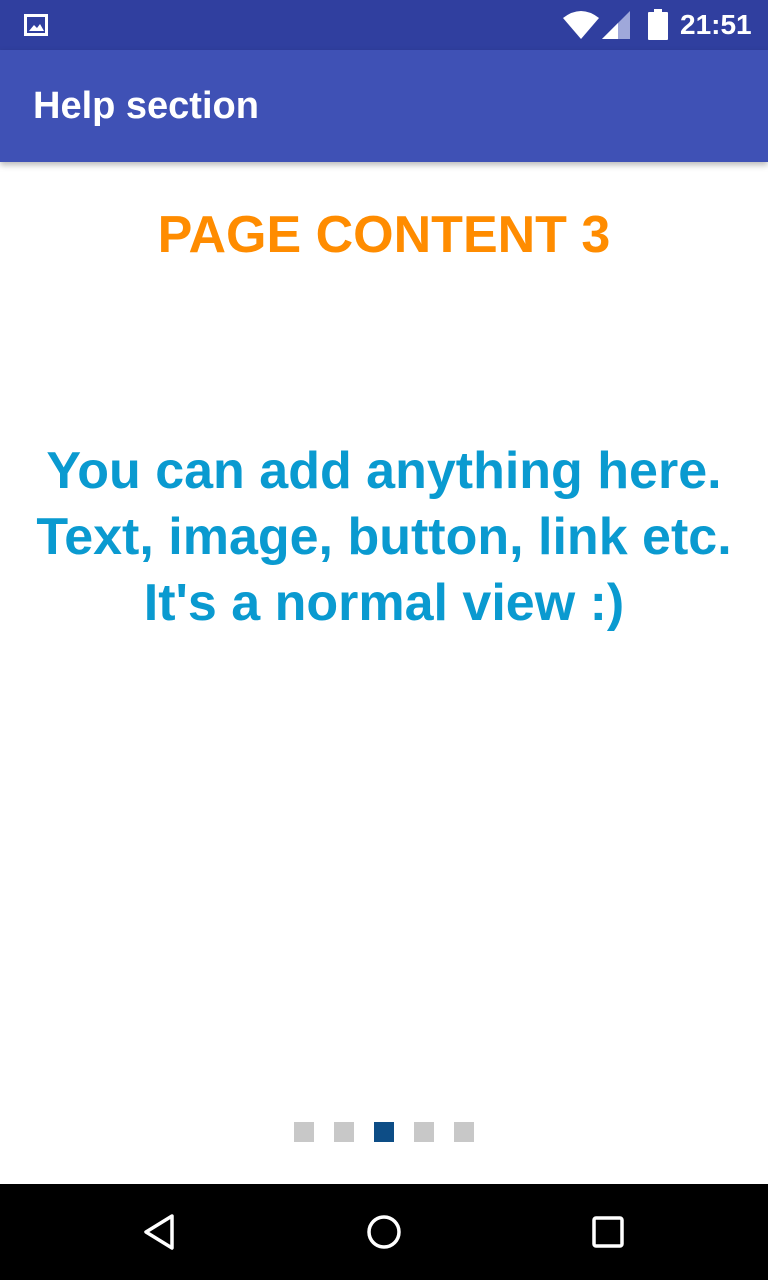 The height and width of the screenshot is (1280, 768). What do you see at coordinates (384, 235) in the screenshot?
I see `page-heading: PAGE CONTENT 3` at bounding box center [384, 235].